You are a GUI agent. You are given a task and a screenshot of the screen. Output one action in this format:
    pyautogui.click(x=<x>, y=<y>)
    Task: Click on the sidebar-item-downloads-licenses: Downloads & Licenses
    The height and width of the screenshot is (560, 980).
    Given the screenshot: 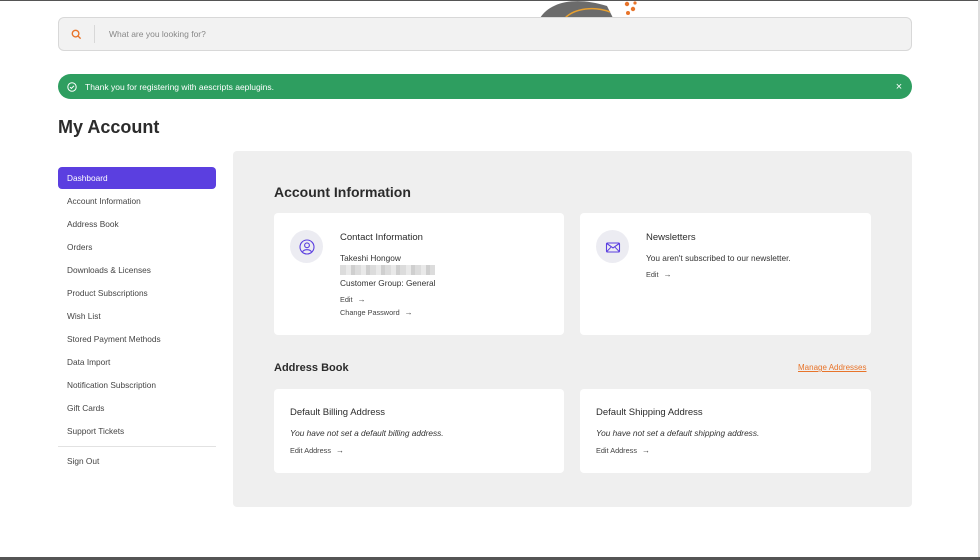 What is the action you would take?
    pyautogui.click(x=137, y=270)
    